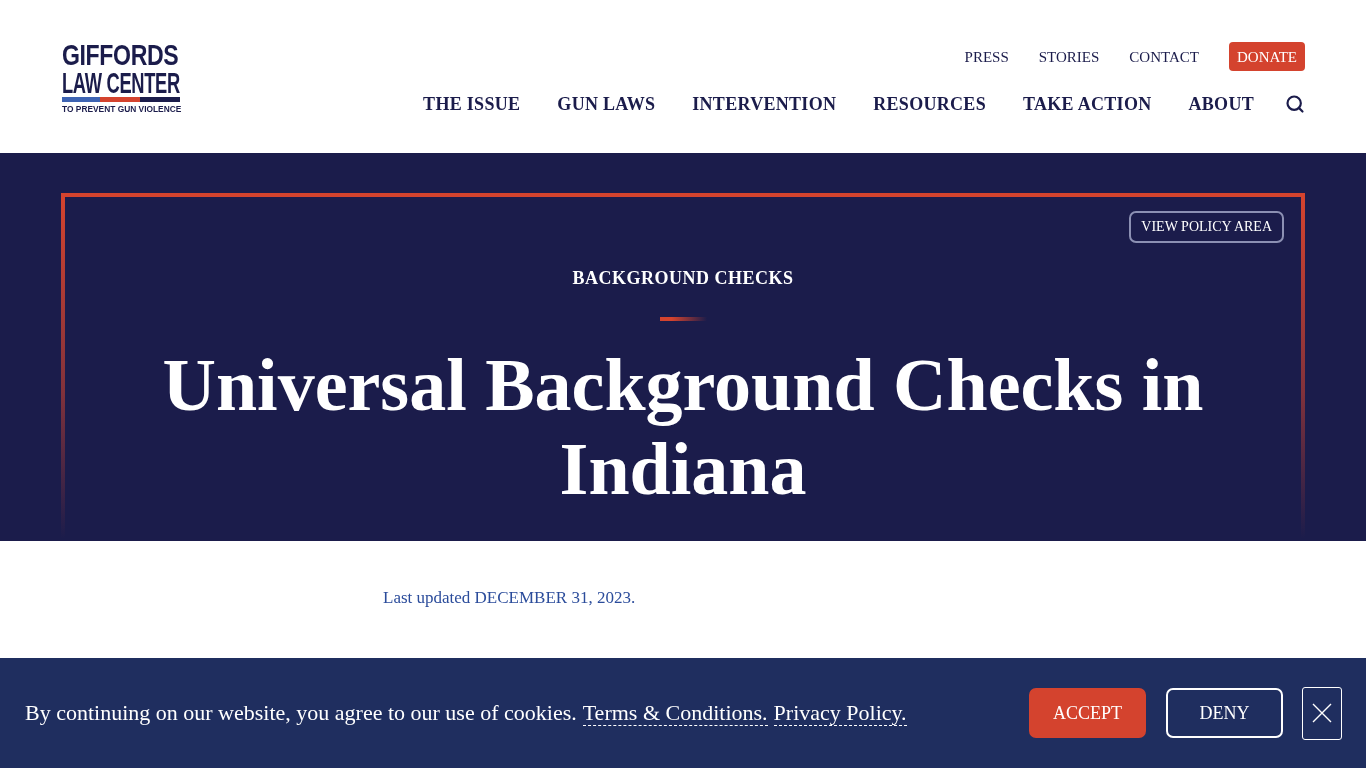 The image size is (1366, 768). I want to click on last-updated-text: Last updated DECEMBER 31, 2023., so click(509, 598).